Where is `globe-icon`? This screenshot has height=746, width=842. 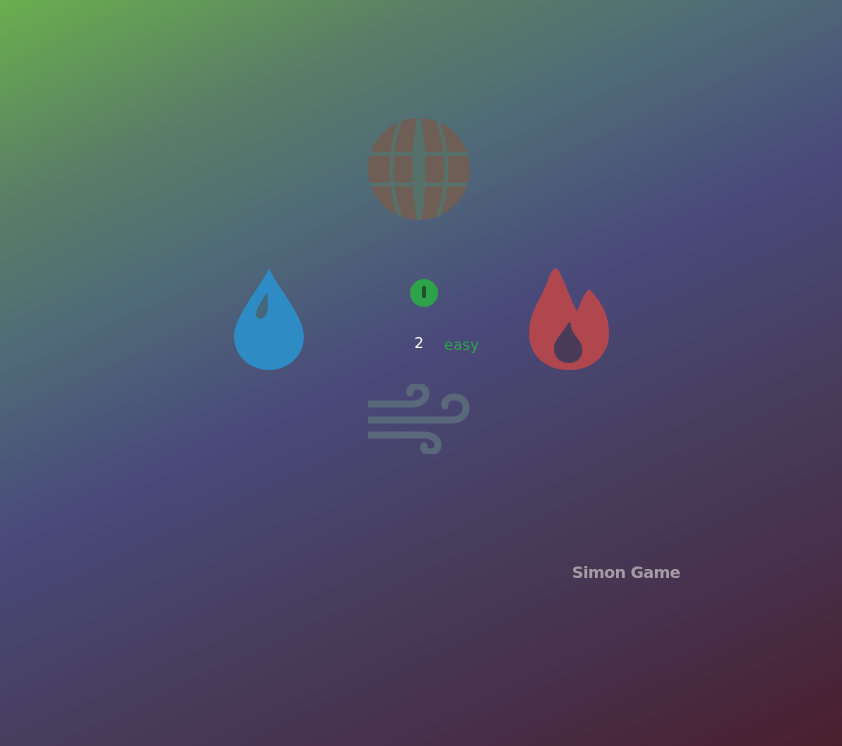
globe-icon is located at coordinates (419, 169).